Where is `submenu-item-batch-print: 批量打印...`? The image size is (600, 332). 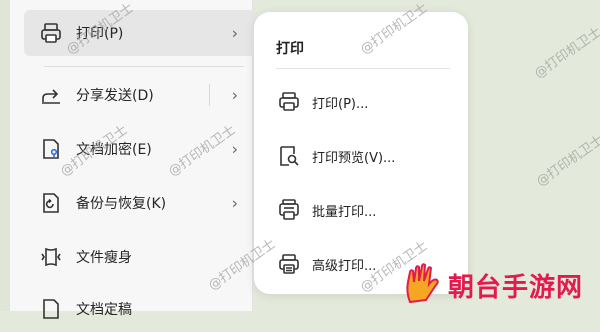
submenu-item-batch-print: 批量打印... is located at coordinates (361, 210).